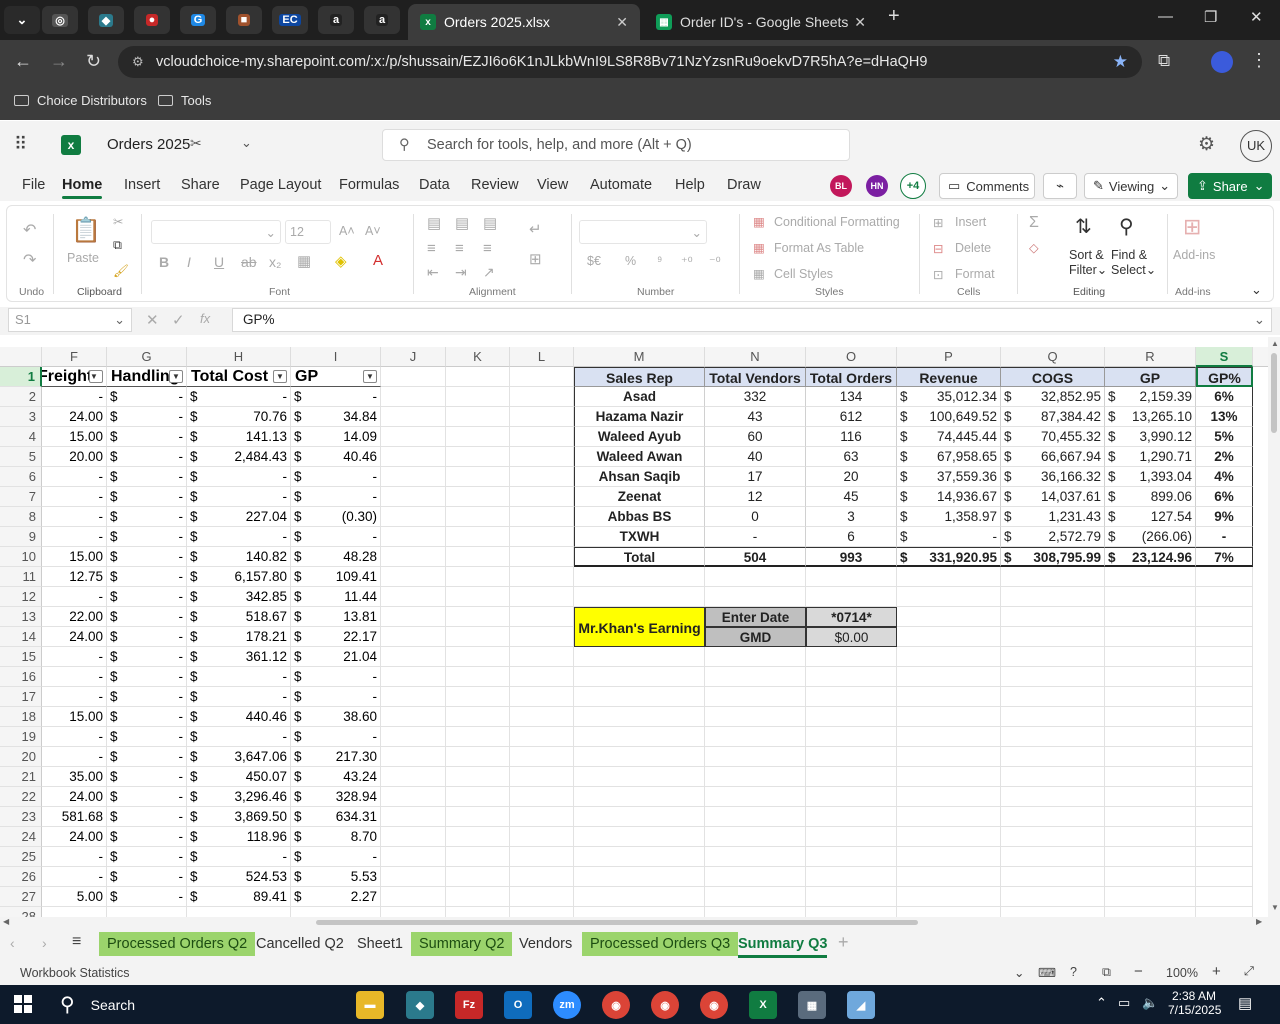  I want to click on align-center-icon: ≡, so click(459, 248).